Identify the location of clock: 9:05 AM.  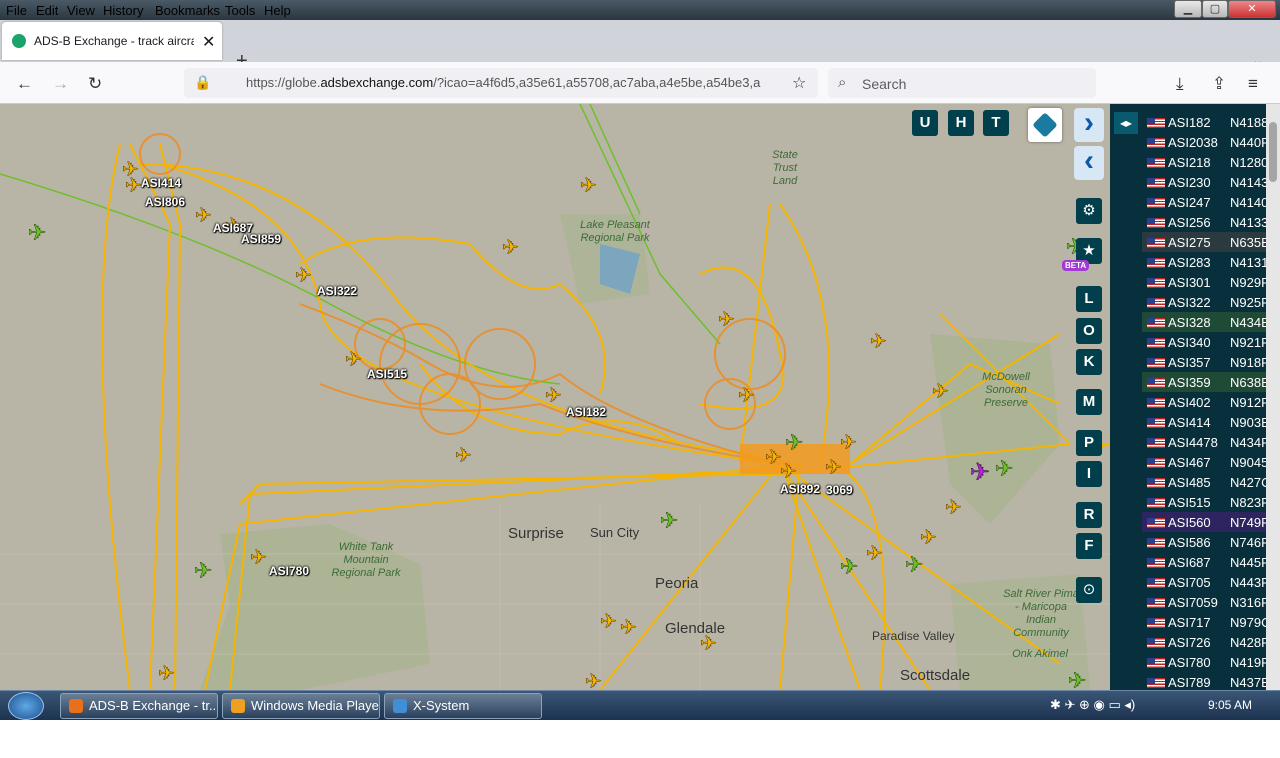
(1230, 705).